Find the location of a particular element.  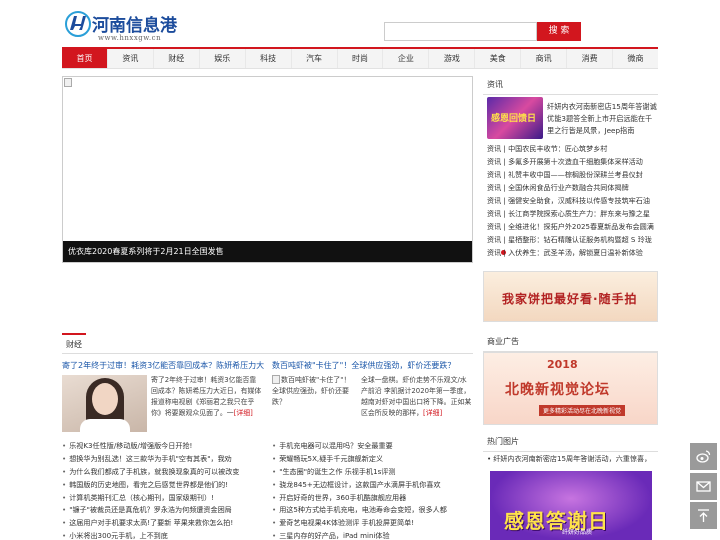

hot-pic-image: 感恩答谢日 纤妍好品质 is located at coordinates (571, 505).